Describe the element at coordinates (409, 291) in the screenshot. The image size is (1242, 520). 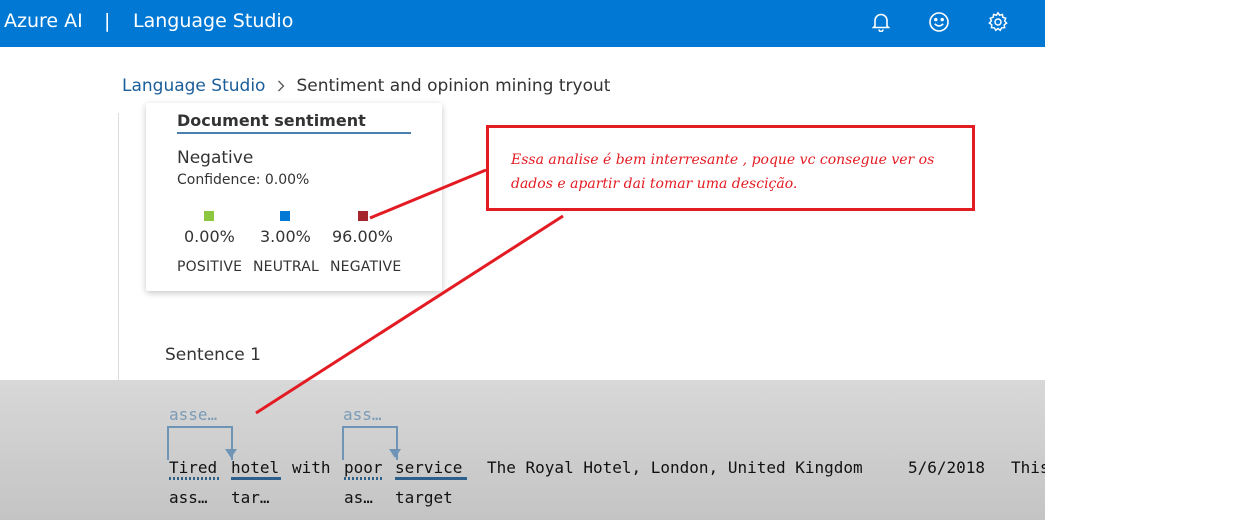
I see `annotation-pointer-lines` at that location.